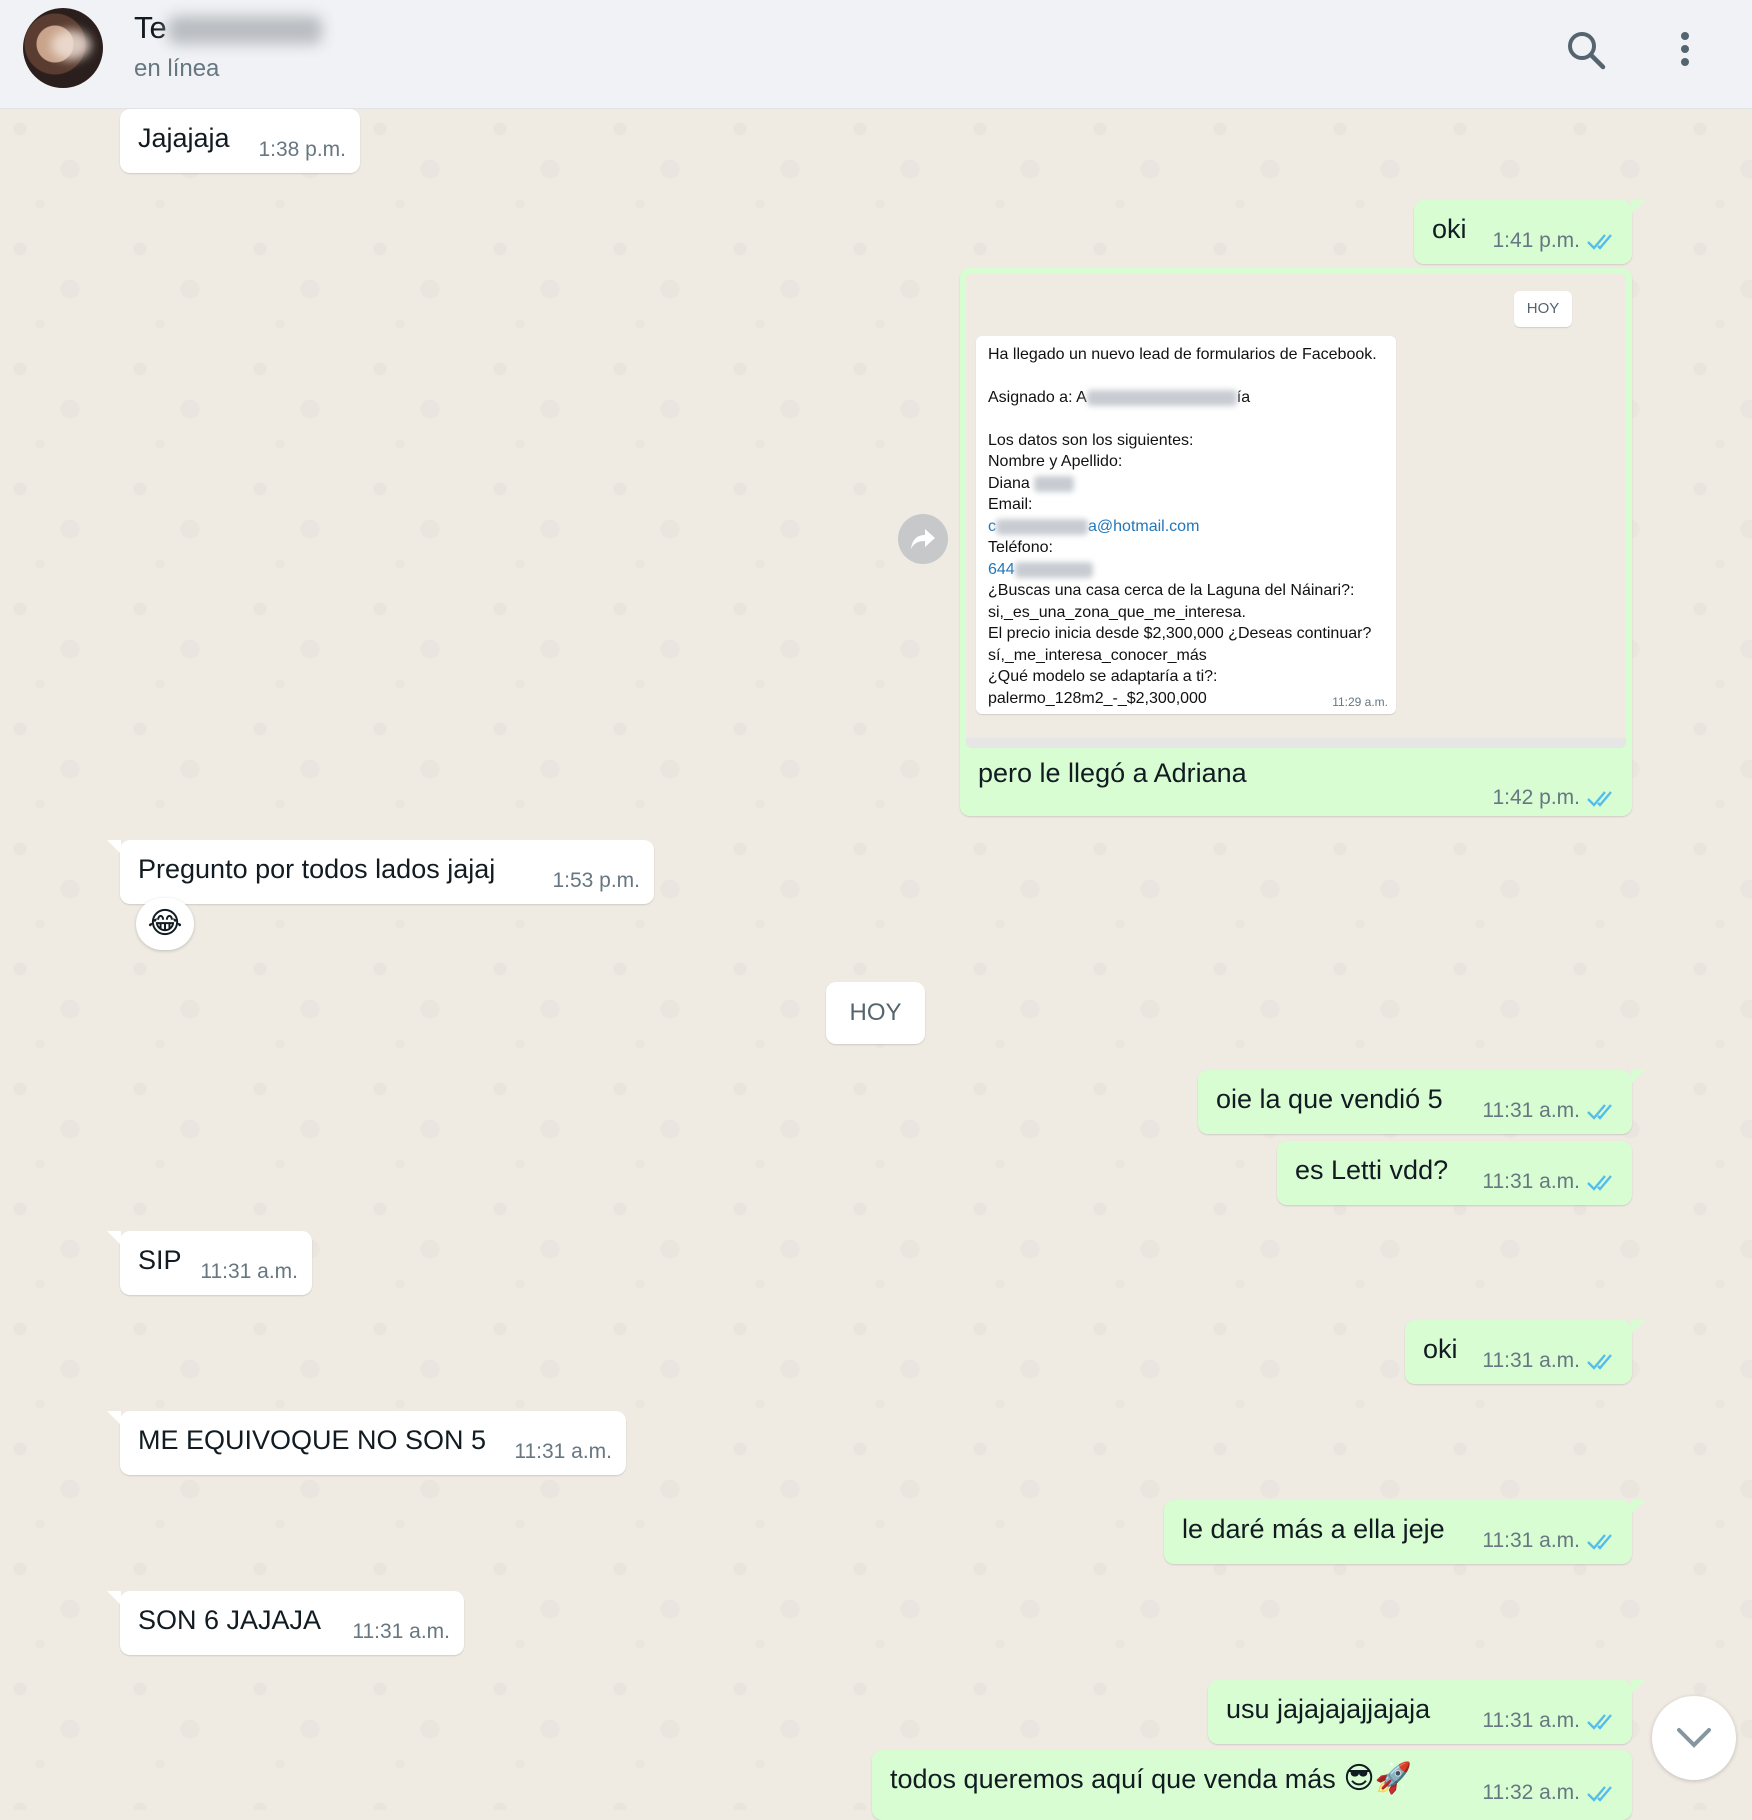 The width and height of the screenshot is (1752, 1820). What do you see at coordinates (1020, 547) in the screenshot?
I see `lead-line: Teléfono:` at bounding box center [1020, 547].